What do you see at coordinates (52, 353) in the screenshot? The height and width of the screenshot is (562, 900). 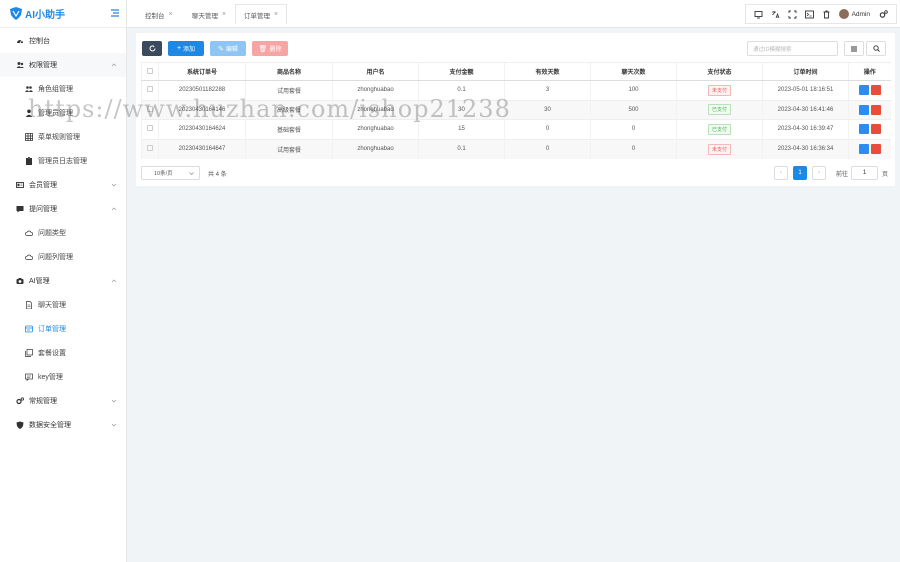 I see `sidebar-item-label: 套餐设置` at bounding box center [52, 353].